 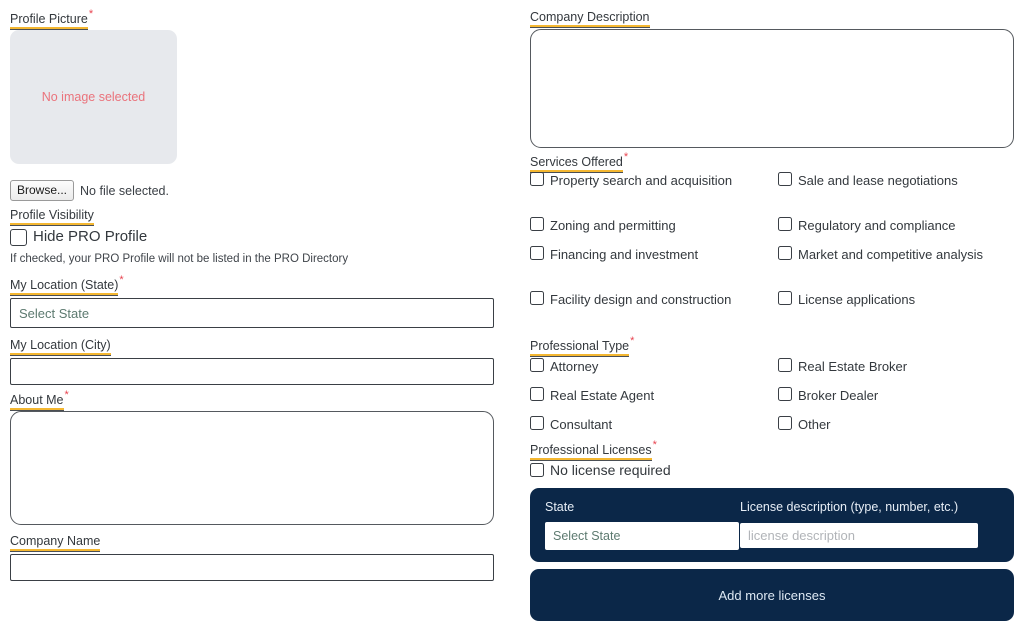 I want to click on hide-pro-profile-label: Hide PRO Profile, so click(x=90, y=236).